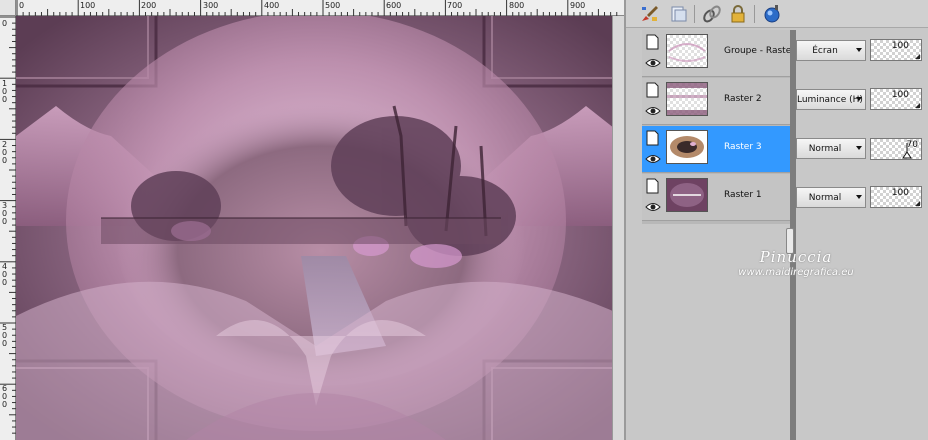 This screenshot has width=928, height=440. I want to click on ruler-horizontal: 0 100 200 300 400 500 600 700 800 900, so click(312, 8).